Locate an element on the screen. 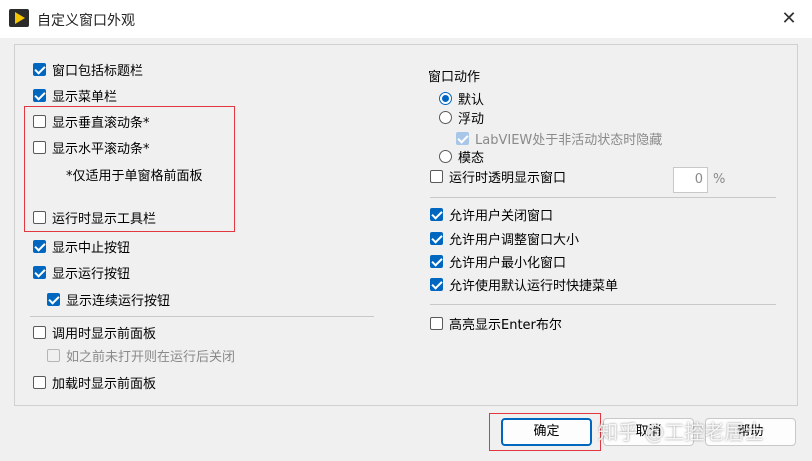 The image size is (812, 461). window-action-label: 窗口动作 is located at coordinates (454, 77).